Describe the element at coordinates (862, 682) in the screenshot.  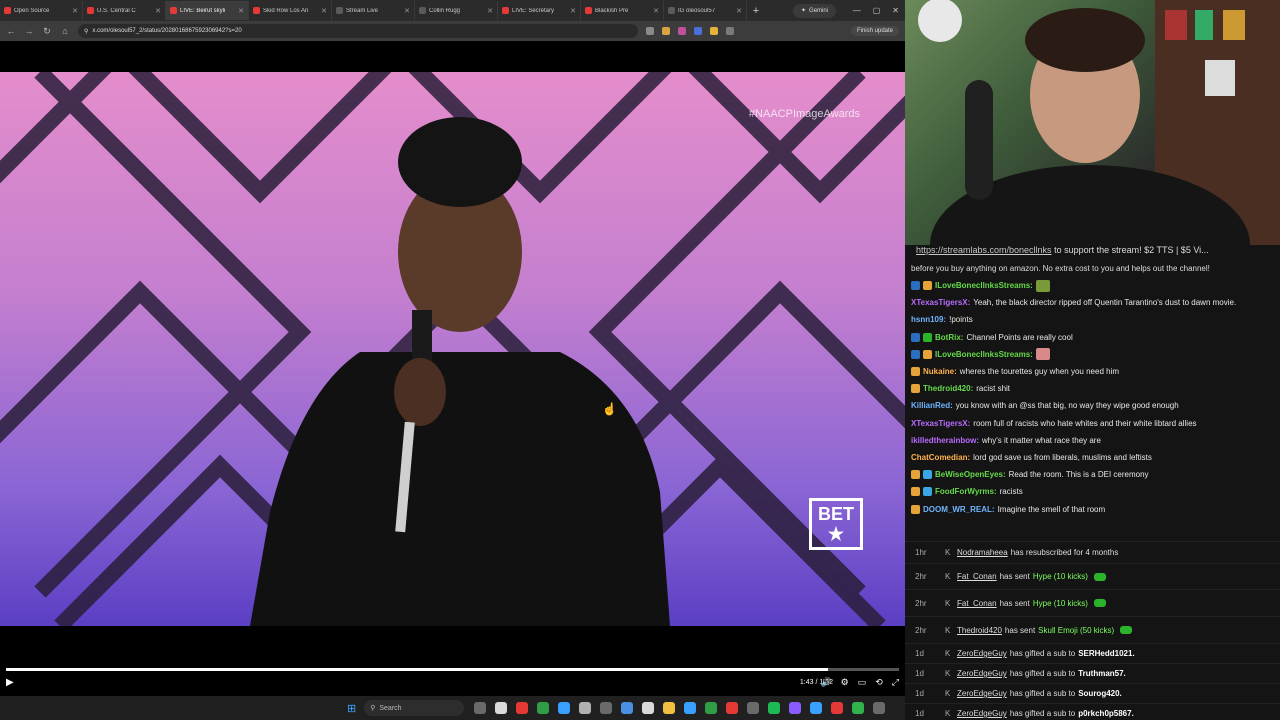
I see `picture-in-picture-icon: ▭` at that location.